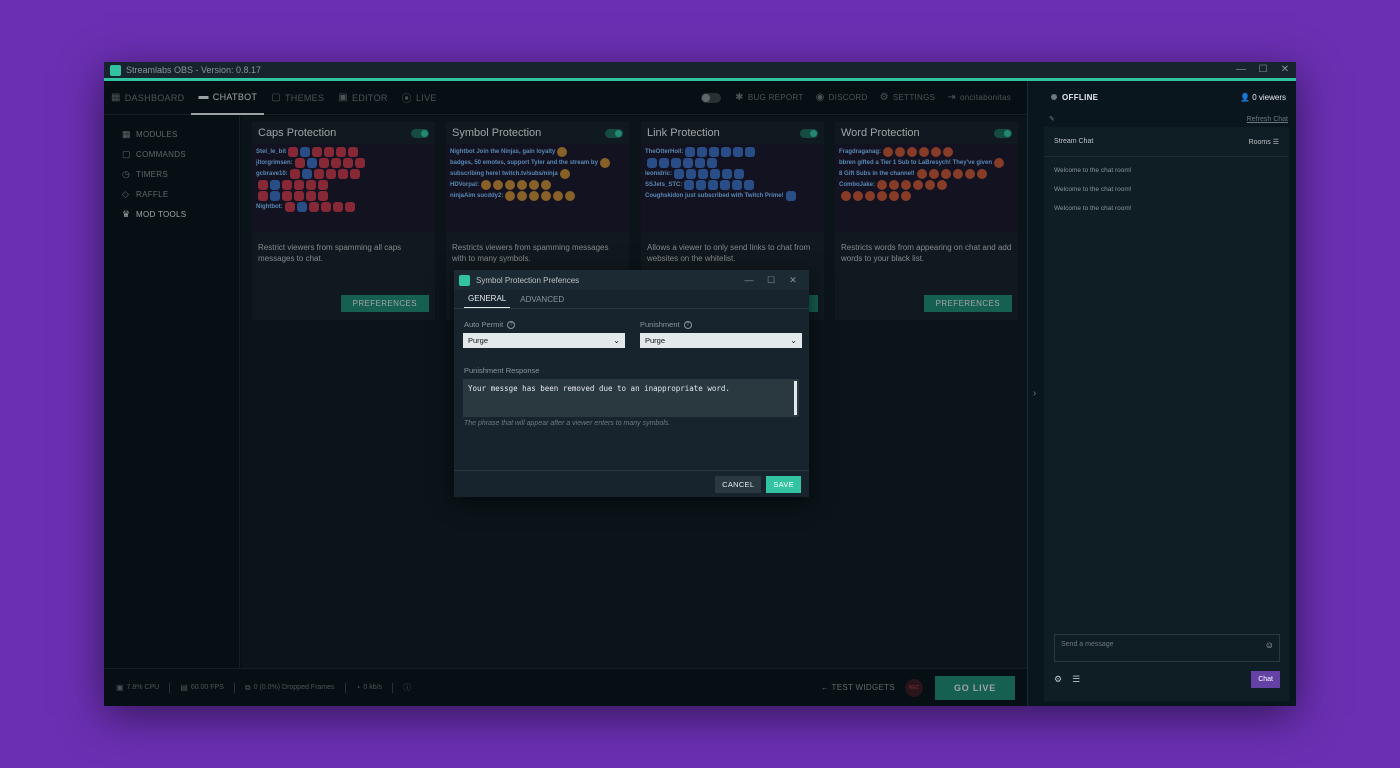 This screenshot has width=1400, height=768. What do you see at coordinates (1052, 119) in the screenshot?
I see `edit-pencil-icon: ✎` at bounding box center [1052, 119].